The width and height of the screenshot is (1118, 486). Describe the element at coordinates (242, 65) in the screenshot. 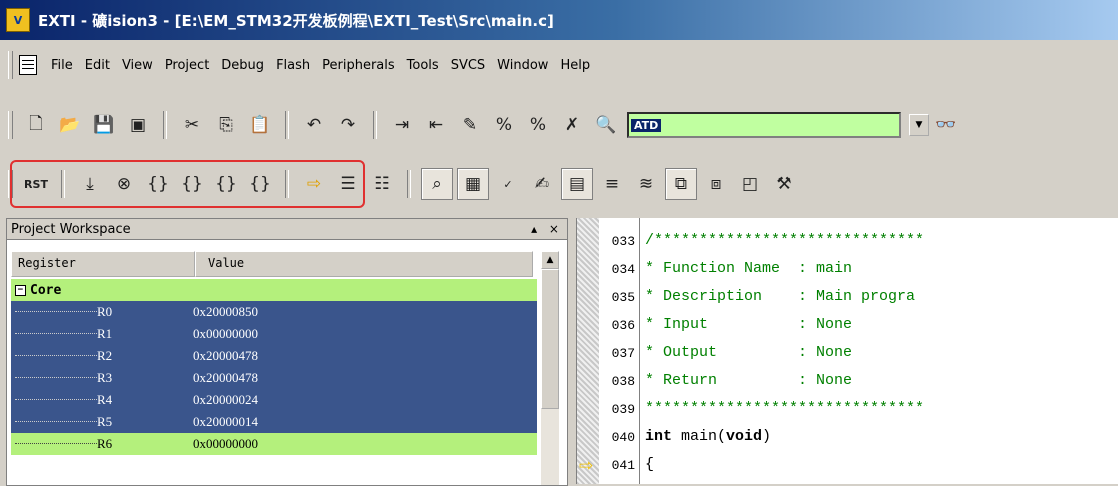

I see `menu-debug: Debug` at that location.